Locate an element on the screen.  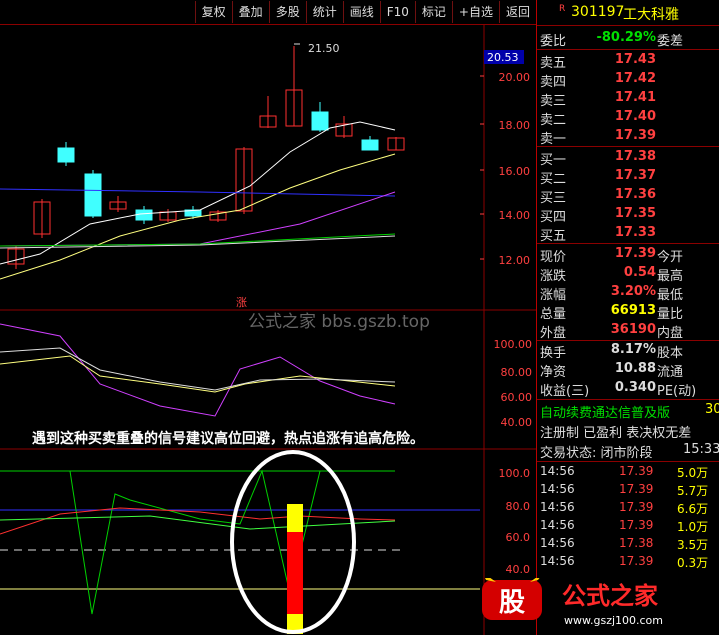
tick-row: 14:56 17.39 5.7万 is located at coordinates (628, 491).